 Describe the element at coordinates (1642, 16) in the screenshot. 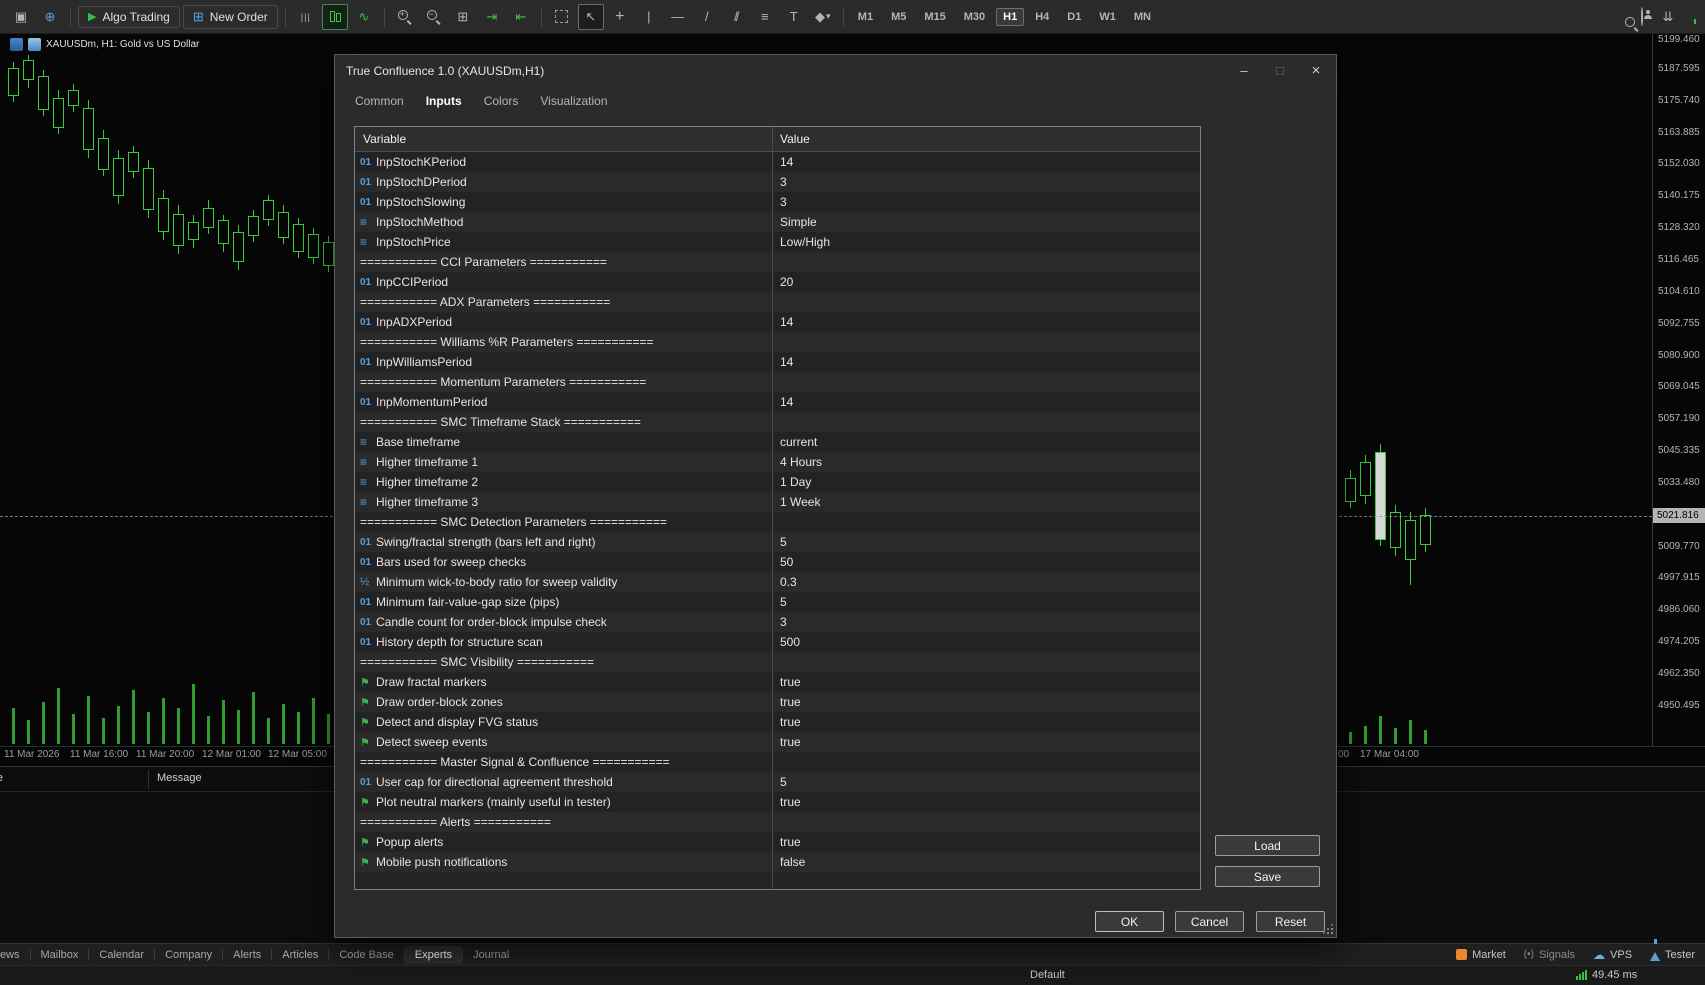

I see `user-profile-icon` at that location.